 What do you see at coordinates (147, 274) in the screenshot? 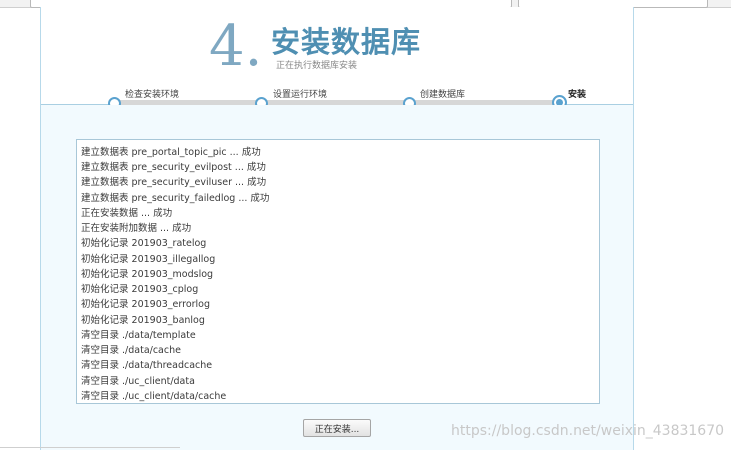
I see `log-line: 初始化记录 201903_modslog` at bounding box center [147, 274].